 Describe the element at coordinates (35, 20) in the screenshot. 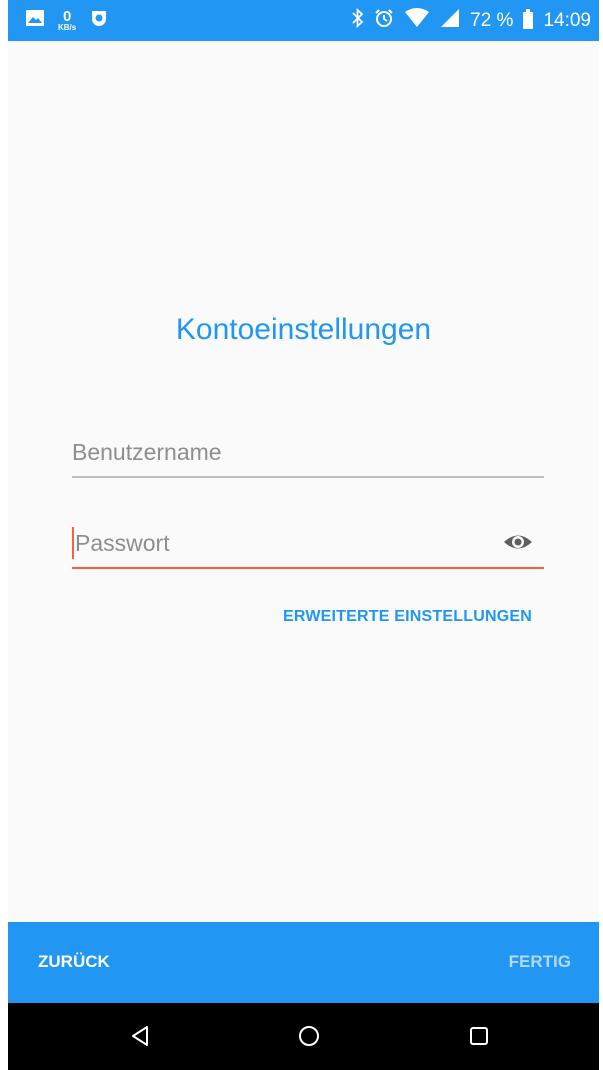

I see `image-icon` at that location.